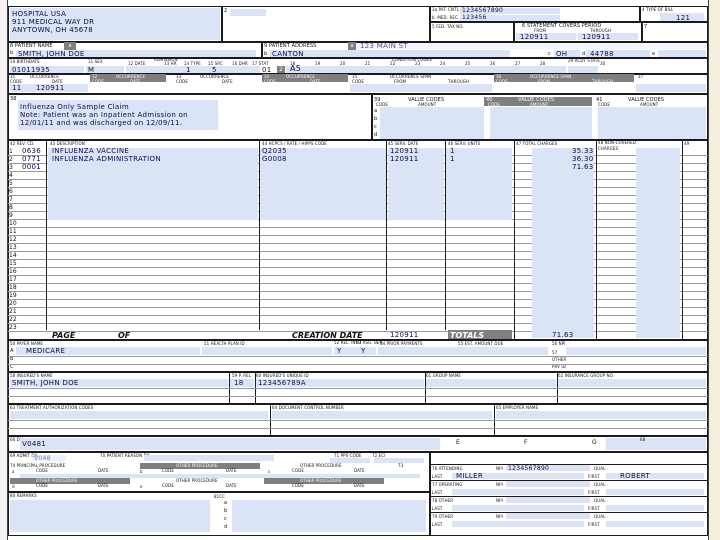  Describe the element at coordinates (421, 88) in the screenshot. I see `occurrence-span-35-field` at that location.